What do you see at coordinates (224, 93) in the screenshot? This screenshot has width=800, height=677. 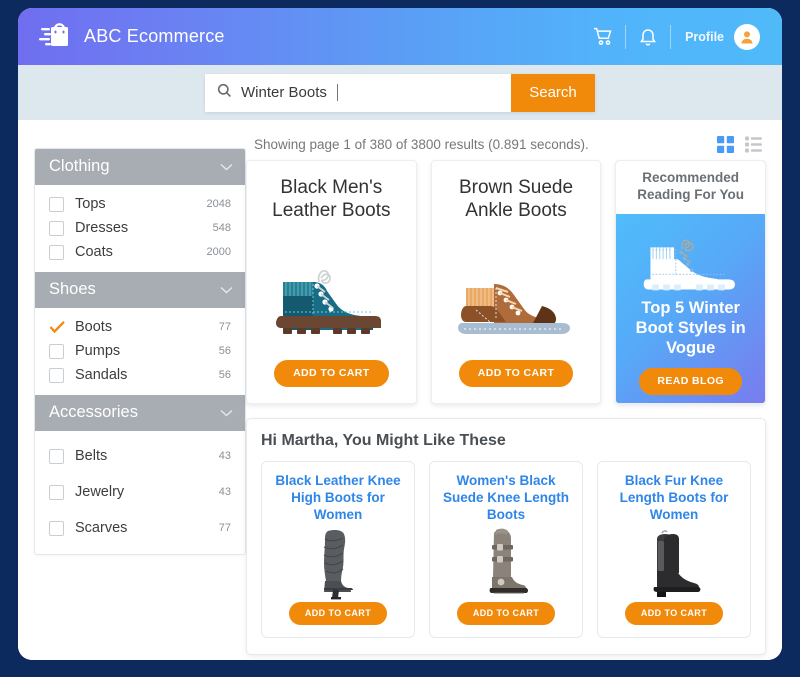 I see `search-icon` at bounding box center [224, 93].